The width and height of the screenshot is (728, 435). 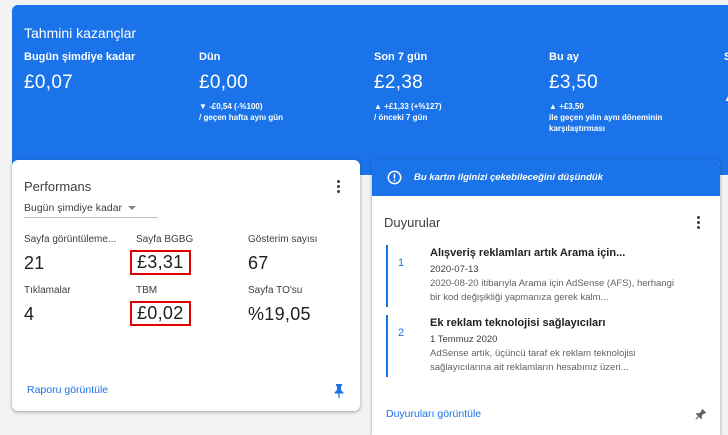 I want to click on earnings-label: S, so click(x=726, y=57).